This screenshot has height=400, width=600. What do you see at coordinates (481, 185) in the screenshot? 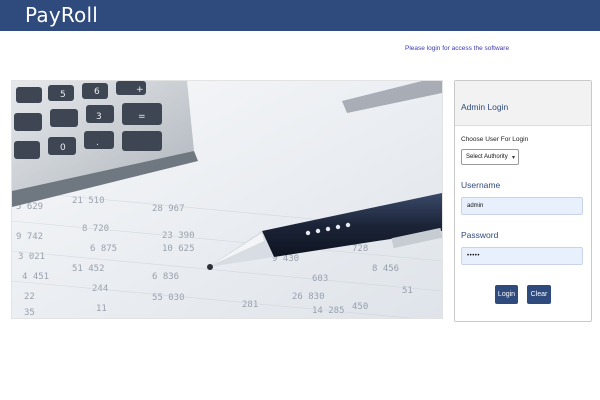
I see `username-label: Username` at bounding box center [481, 185].